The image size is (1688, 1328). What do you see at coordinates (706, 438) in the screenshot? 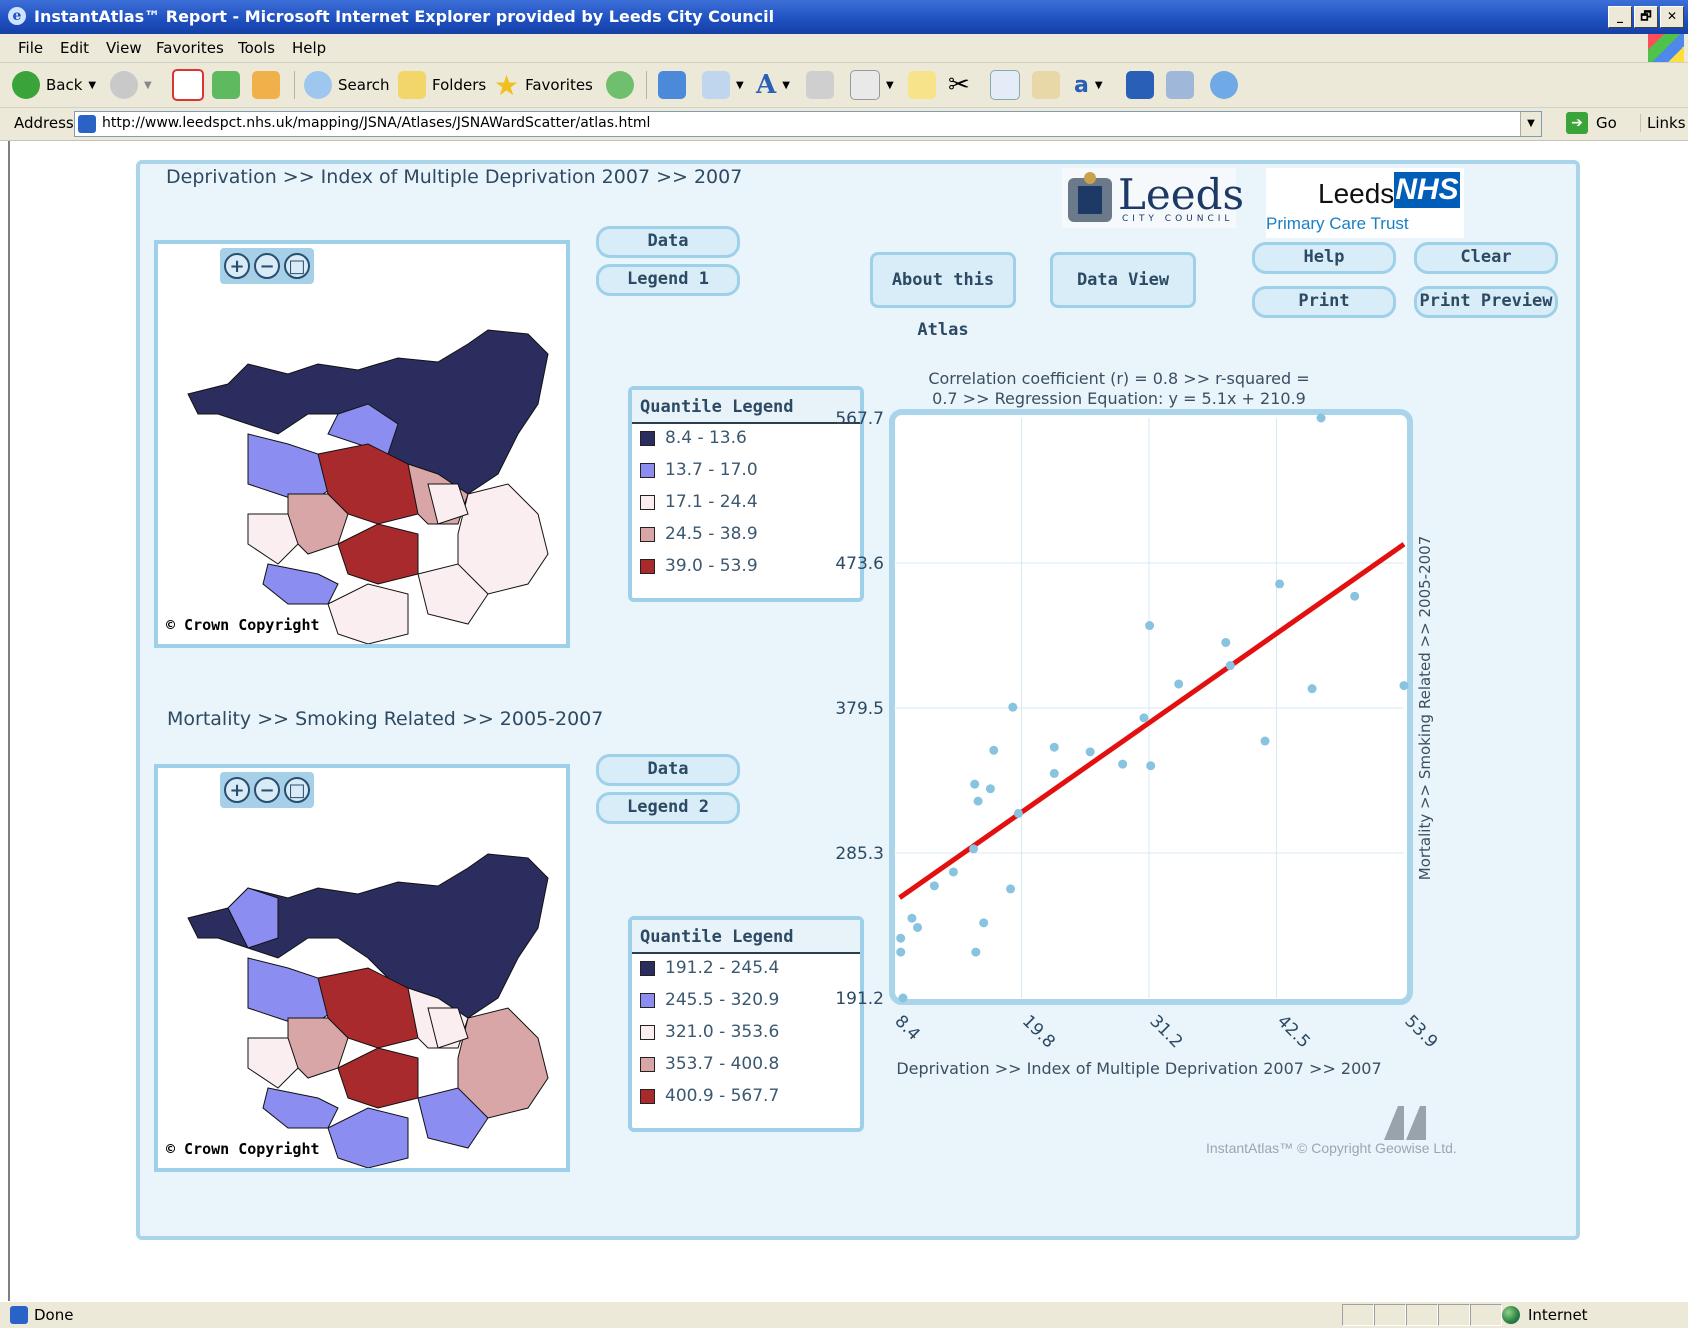
I see `legend-label: 8.4 - 13.6` at bounding box center [706, 438].